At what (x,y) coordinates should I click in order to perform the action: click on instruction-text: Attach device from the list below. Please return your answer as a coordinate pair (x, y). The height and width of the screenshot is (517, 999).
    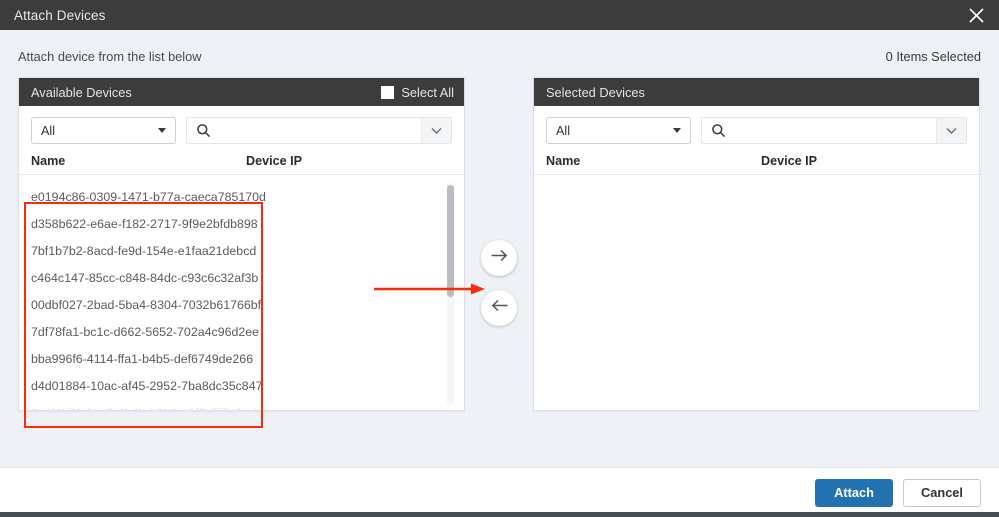
    Looking at the image, I should click on (110, 56).